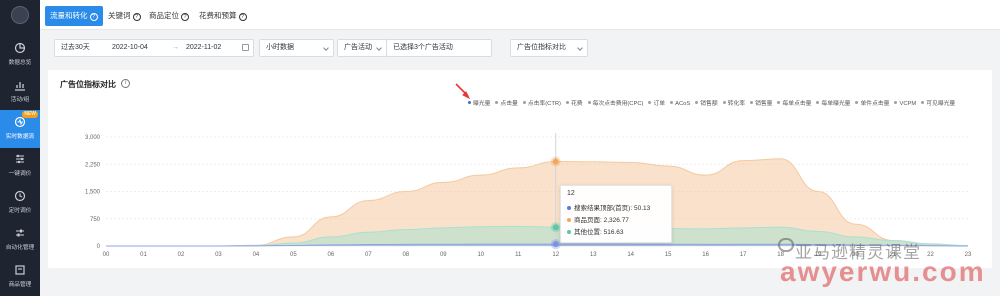 This screenshot has width=1000, height=296. Describe the element at coordinates (743, 255) in the screenshot. I see `x-tick-label: 17` at that location.